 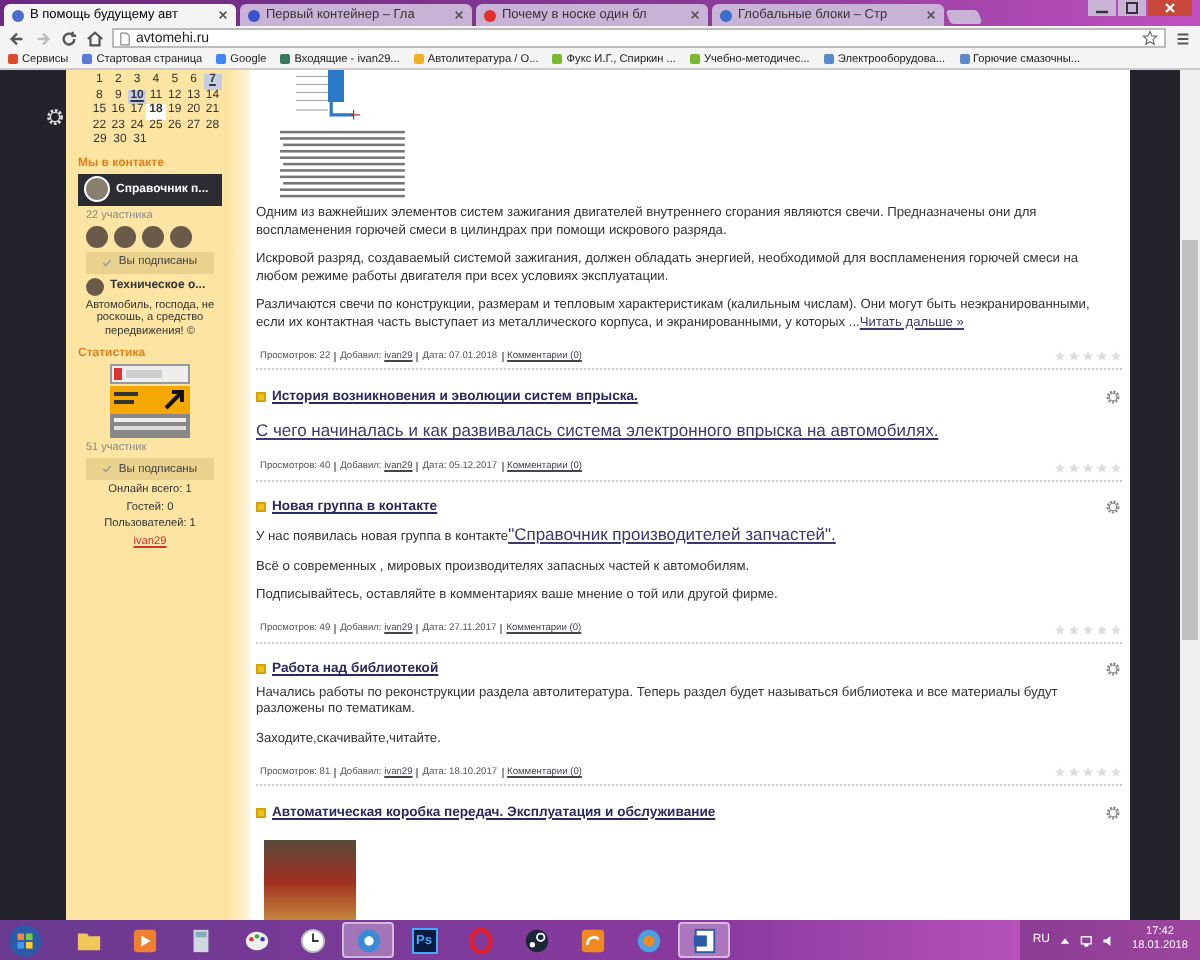 I want to click on document-icon, so click(x=704, y=940).